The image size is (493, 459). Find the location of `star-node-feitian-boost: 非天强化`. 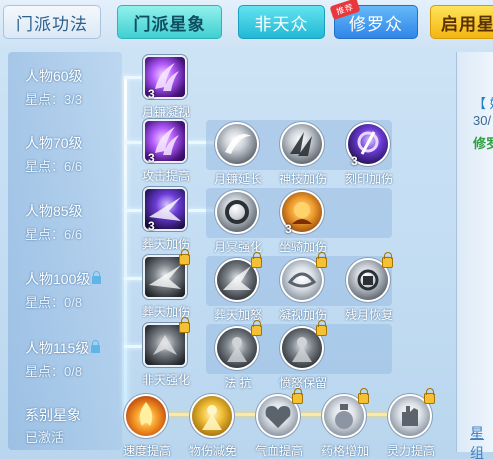

star-node-feitian-boost: 非天强化 is located at coordinates (166, 352).